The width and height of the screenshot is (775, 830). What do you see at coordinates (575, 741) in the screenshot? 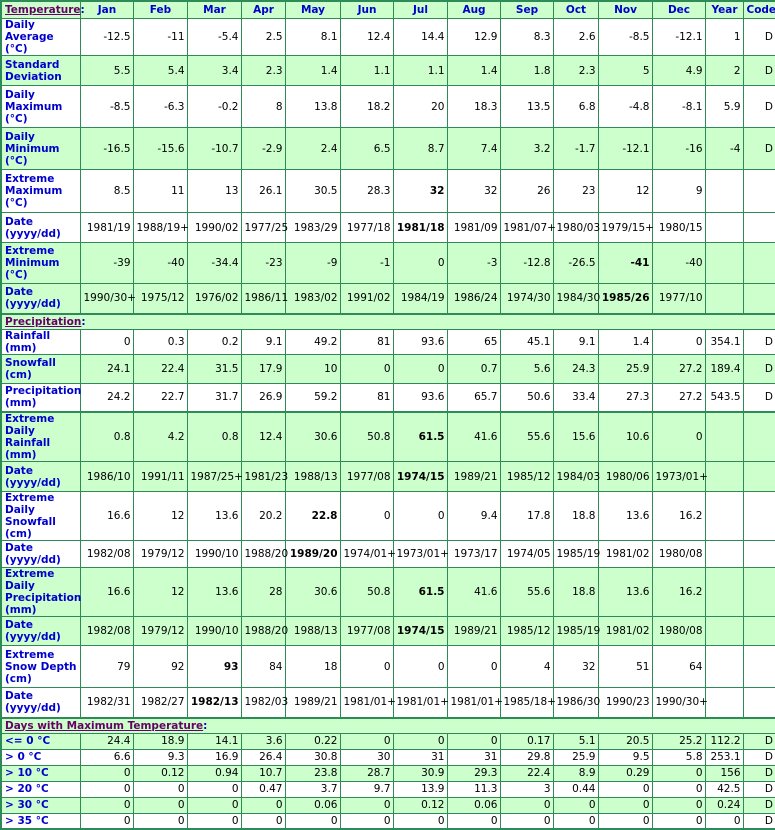
I see `value-cell-oct: 5.1` at bounding box center [575, 741].